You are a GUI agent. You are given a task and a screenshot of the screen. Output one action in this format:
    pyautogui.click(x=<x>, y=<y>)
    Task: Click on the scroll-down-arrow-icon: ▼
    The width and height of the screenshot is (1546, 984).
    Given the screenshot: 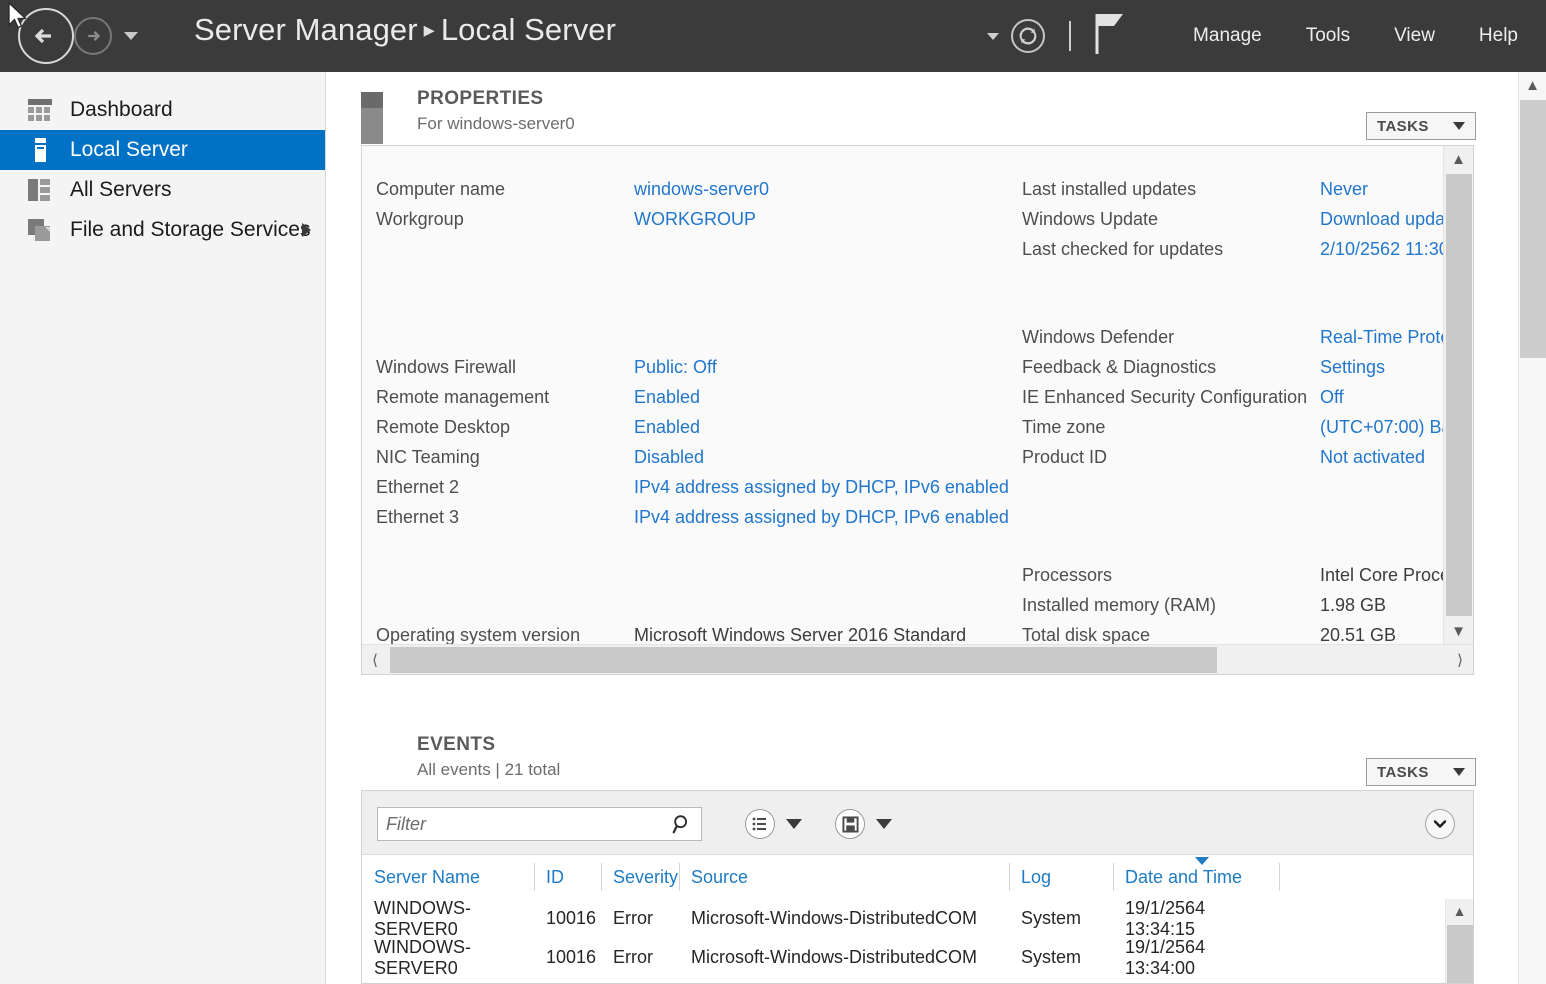 What is the action you would take?
    pyautogui.click(x=1458, y=631)
    